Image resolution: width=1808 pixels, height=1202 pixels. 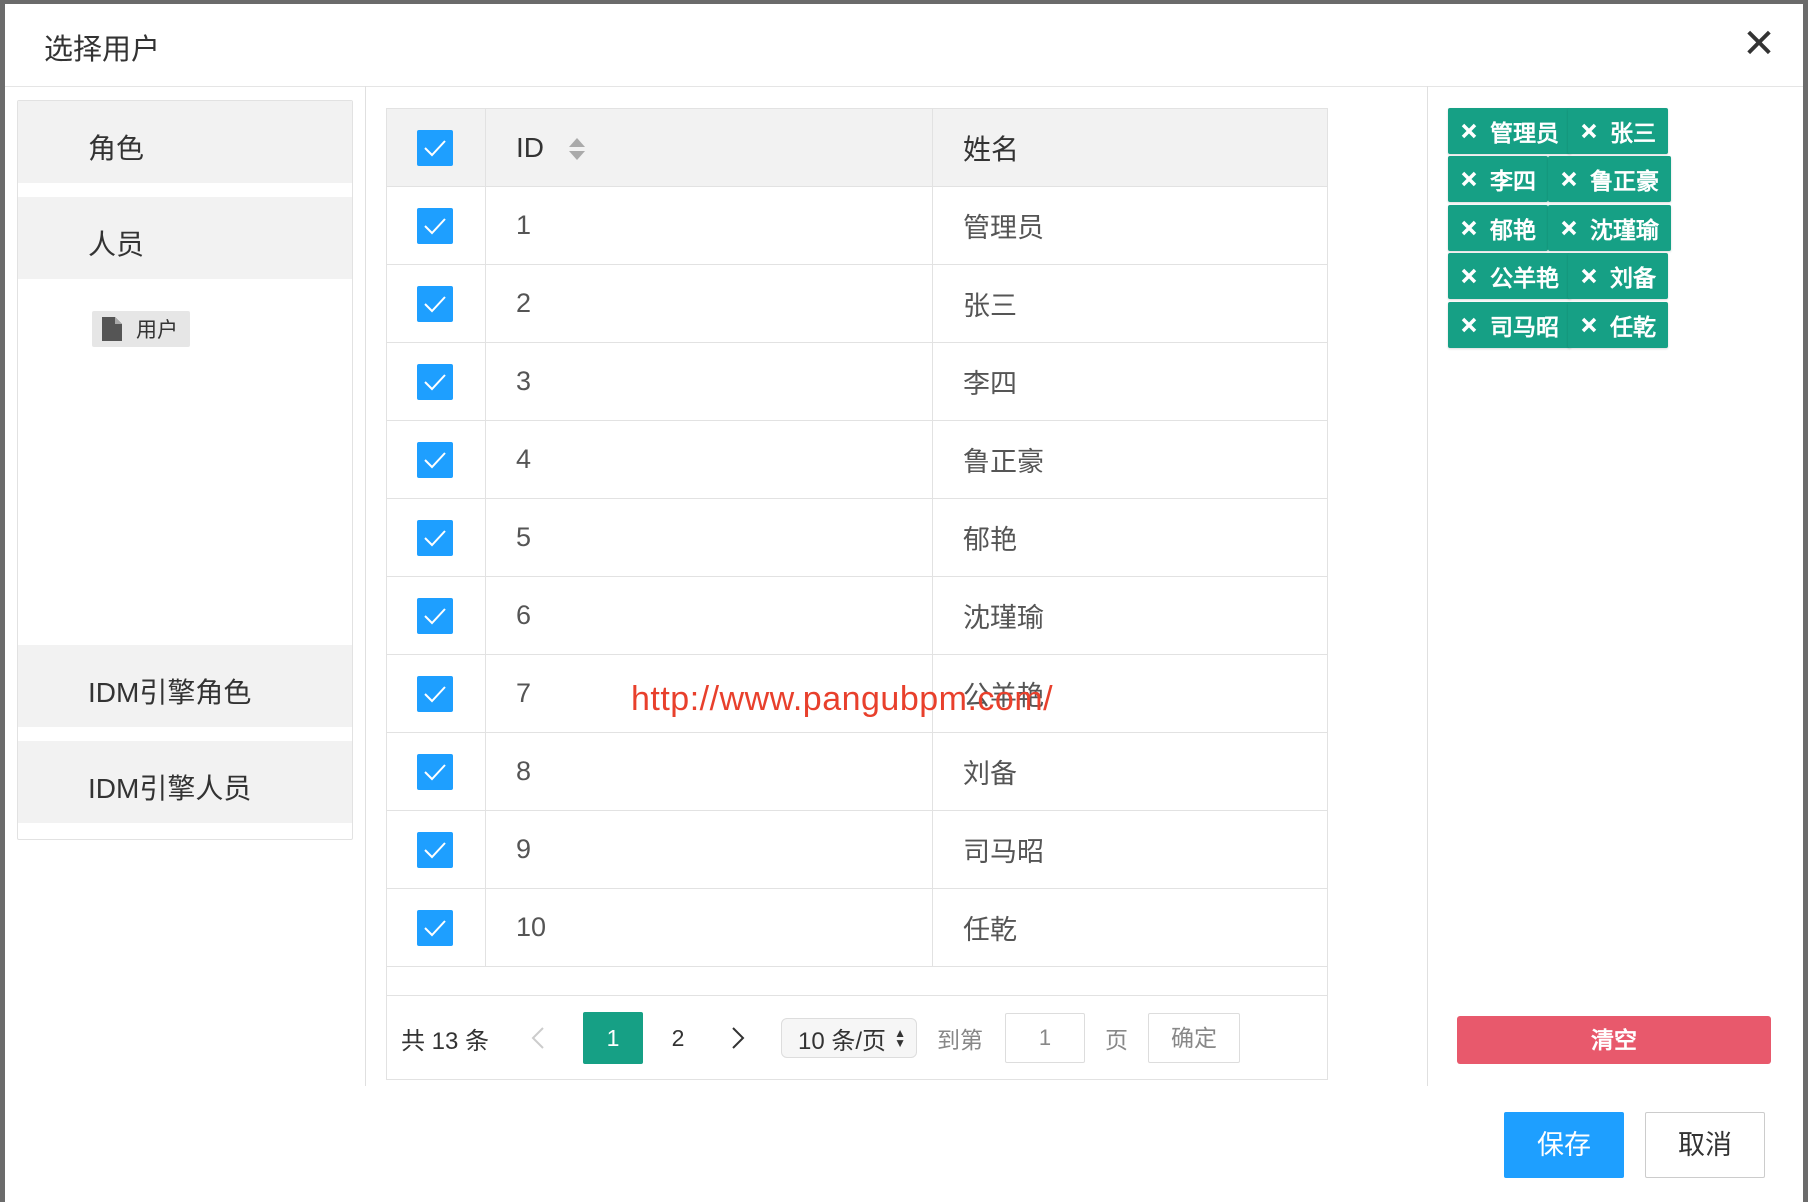 I want to click on table-row: 5 郁艳, so click(x=857, y=537).